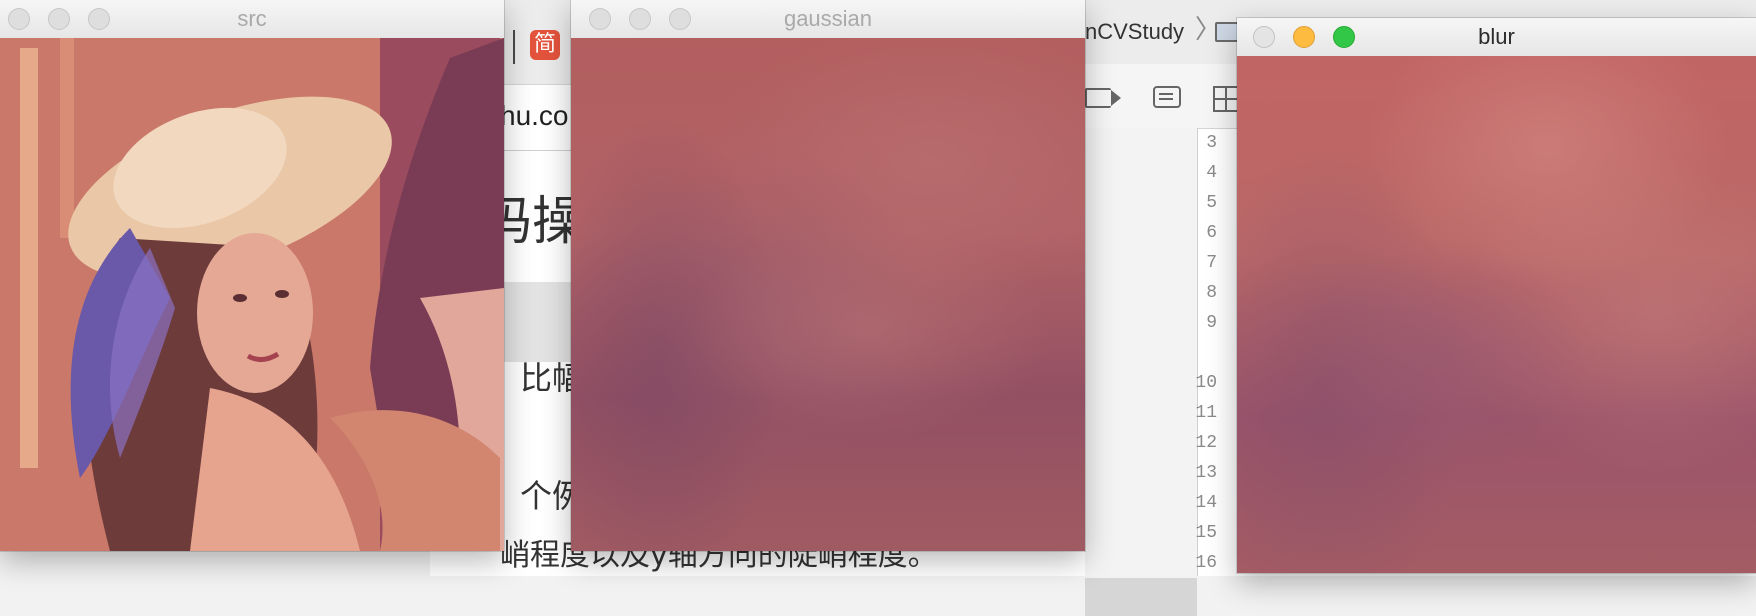 The image size is (1756, 616). I want to click on window-title: src, so click(252, 18).